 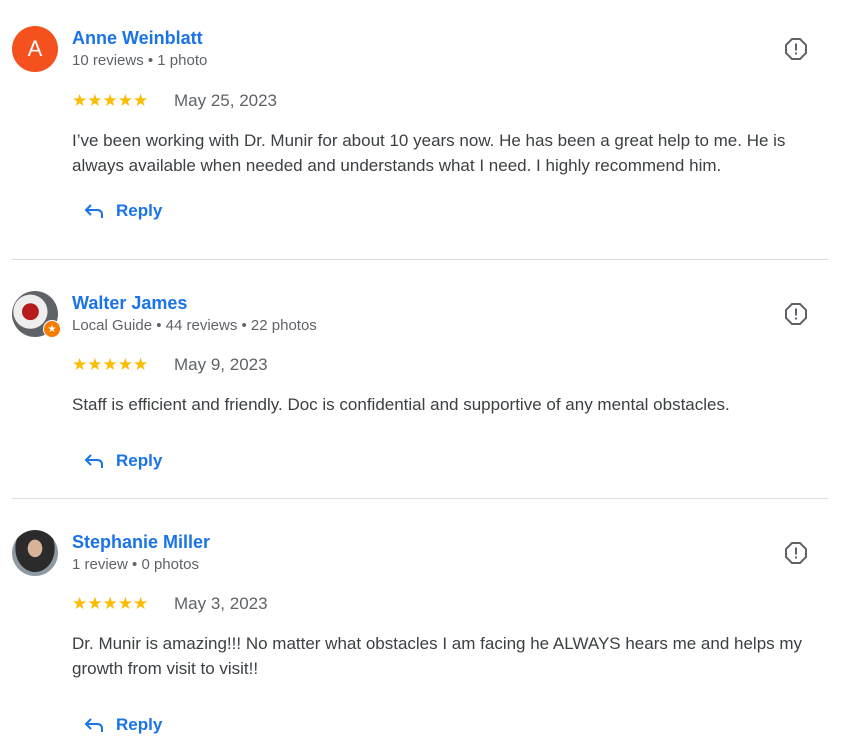 What do you see at coordinates (194, 325) in the screenshot?
I see `reviewer-meta: Local Guide • 44 reviews • 22 photos` at bounding box center [194, 325].